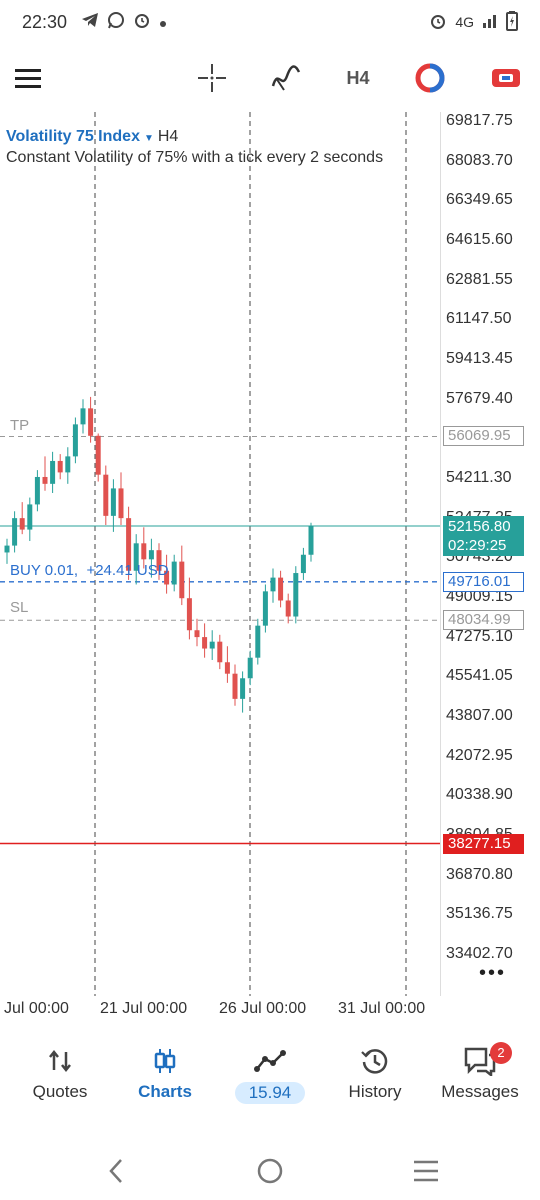  Describe the element at coordinates (512, 22) in the screenshot. I see `battery-icon` at that location.